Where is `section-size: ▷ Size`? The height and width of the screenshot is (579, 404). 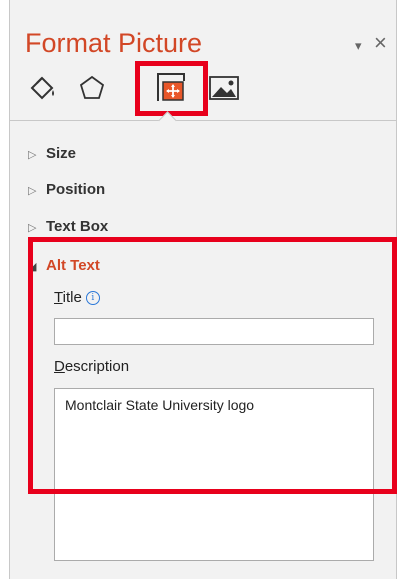
section-size: ▷ Size is located at coordinates (52, 153).